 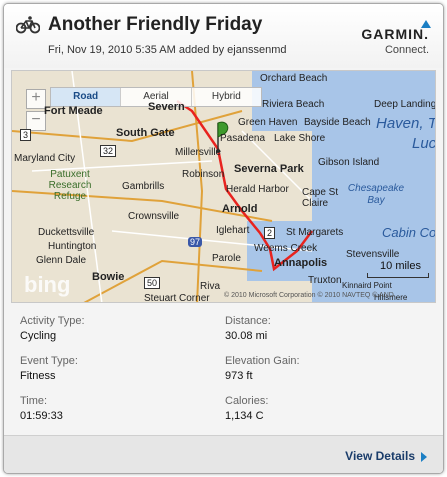 What do you see at coordinates (376, 194) in the screenshot?
I see `map-label: Chesapeake Bay` at bounding box center [376, 194].